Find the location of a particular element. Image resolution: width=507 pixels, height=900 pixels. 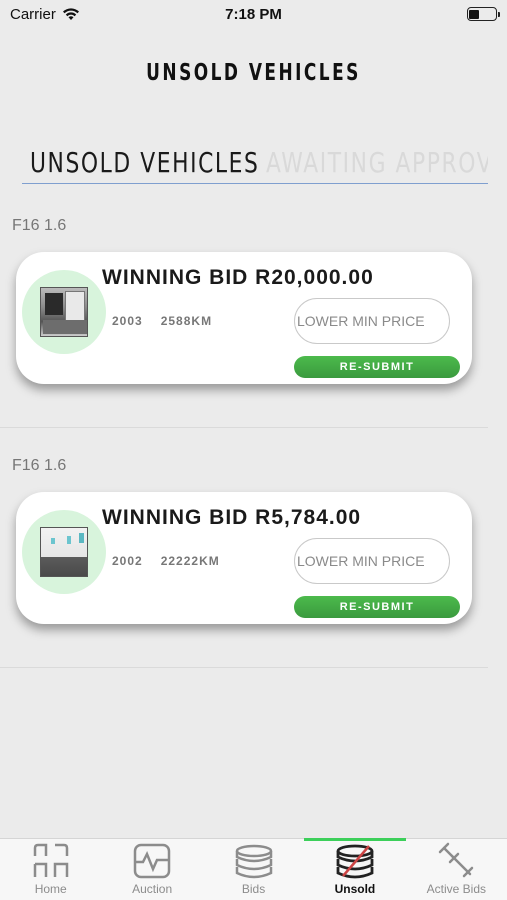

coins-stack-icon is located at coordinates (253, 861).